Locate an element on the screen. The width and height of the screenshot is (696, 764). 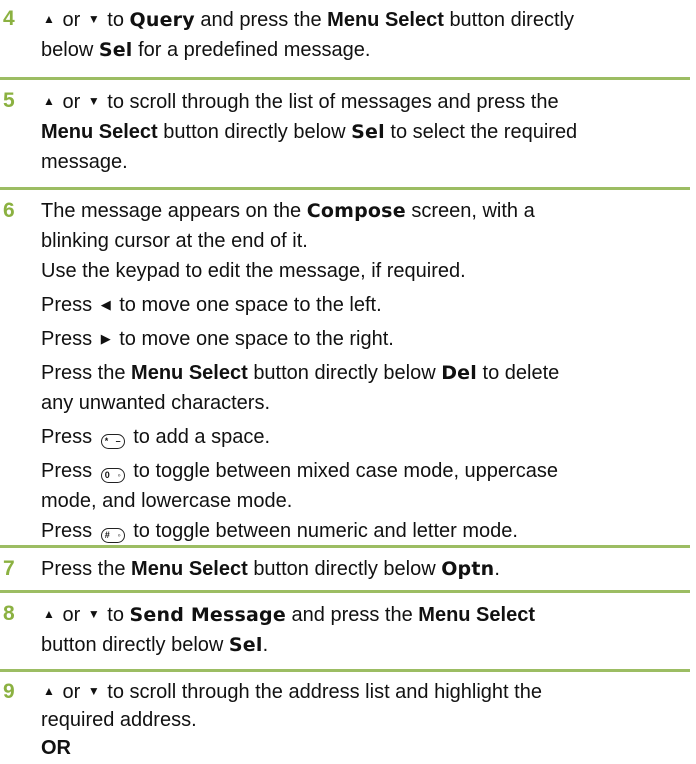
left-triangle-icon: ◀ is located at coordinates (105, 304).